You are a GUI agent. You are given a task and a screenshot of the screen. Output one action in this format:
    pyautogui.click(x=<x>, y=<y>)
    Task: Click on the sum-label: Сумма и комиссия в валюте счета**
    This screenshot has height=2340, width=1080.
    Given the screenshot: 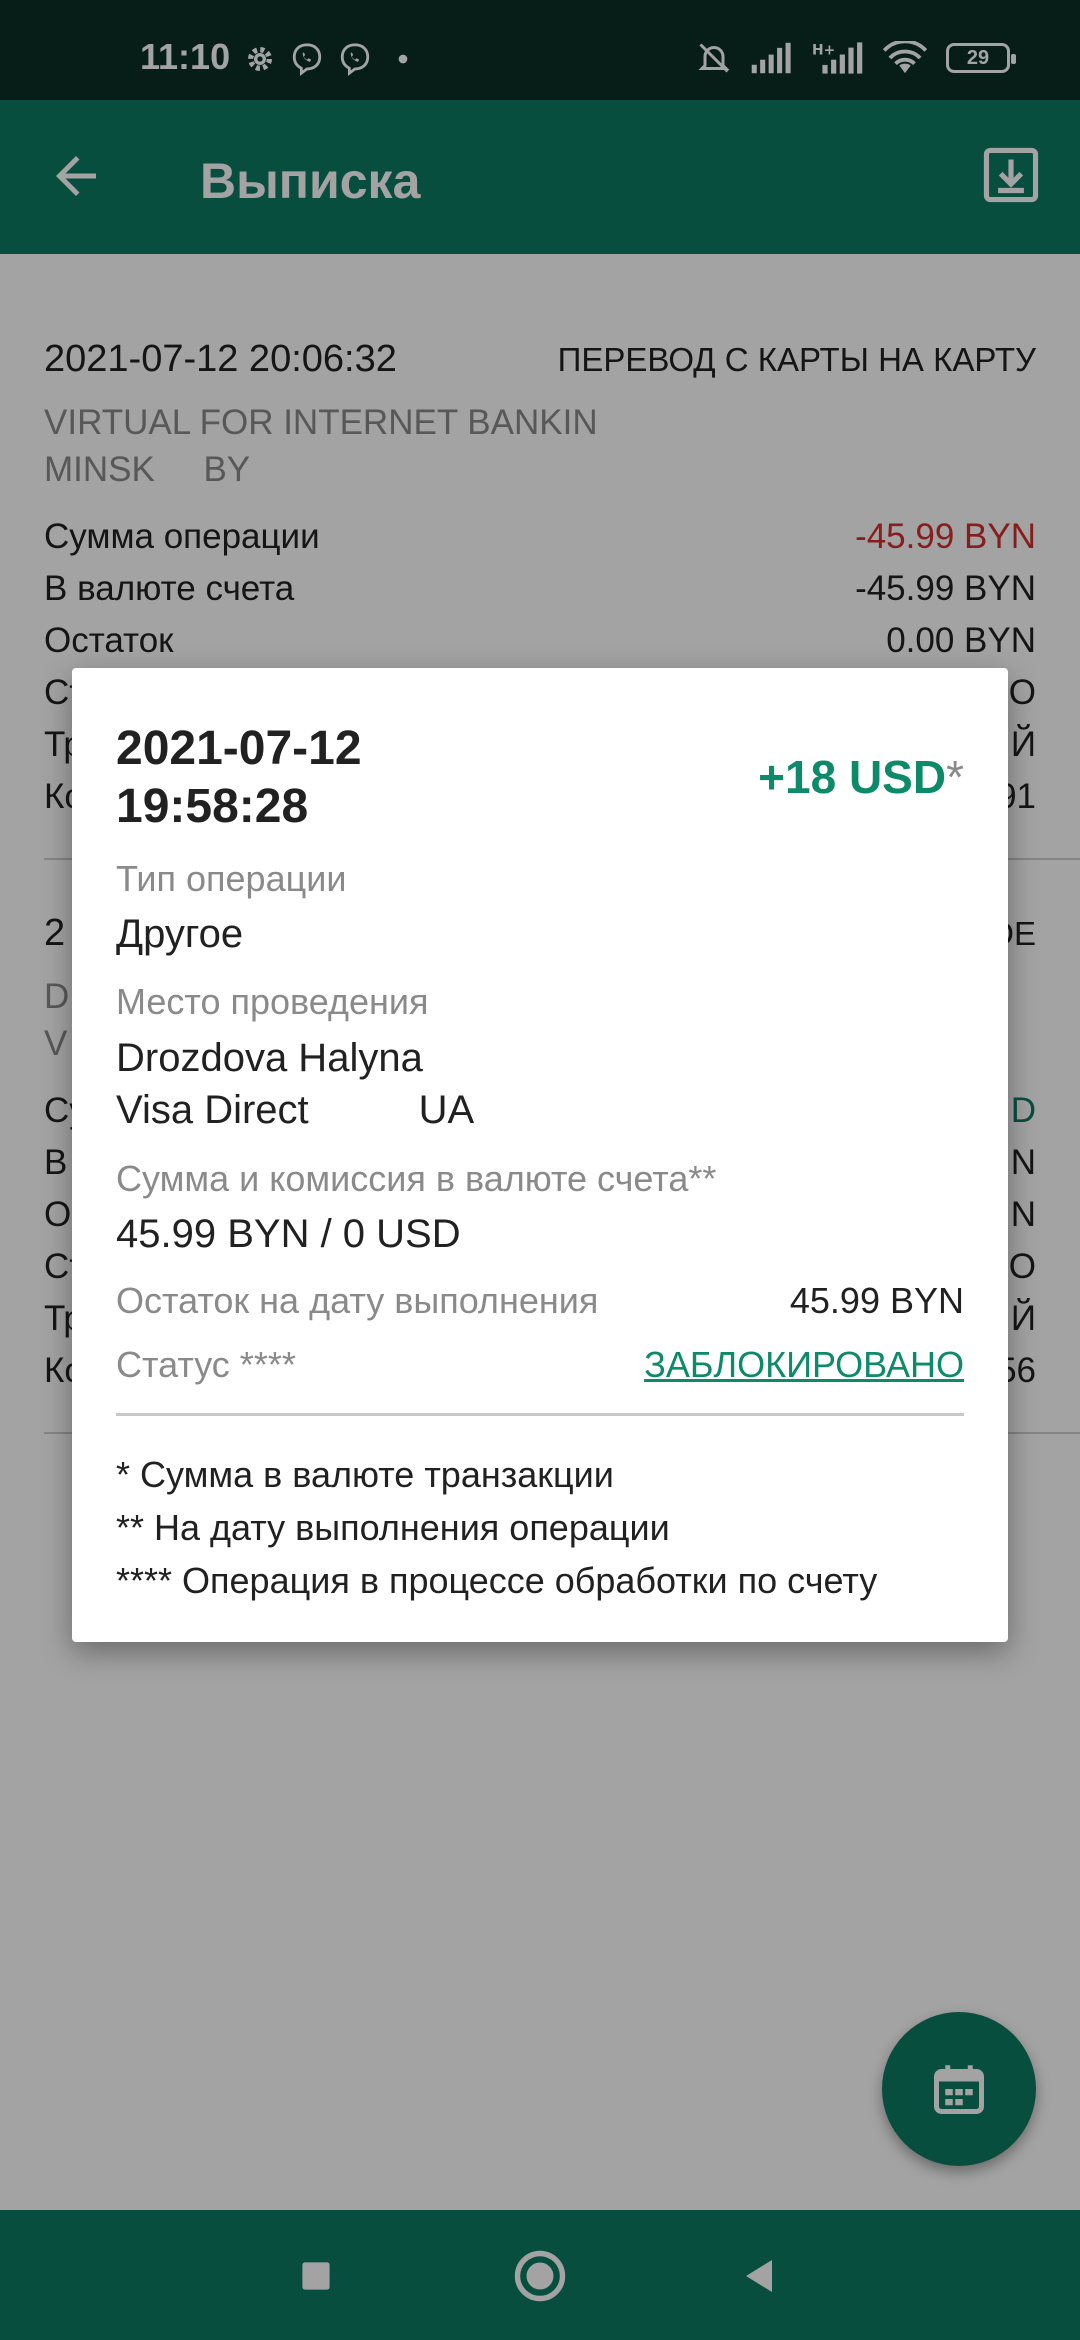 What is the action you would take?
    pyautogui.click(x=416, y=1178)
    